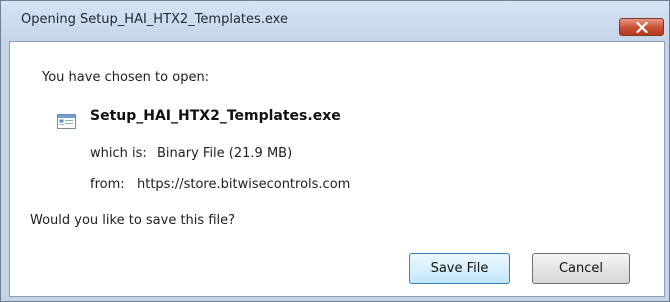 Image resolution: width=670 pixels, height=302 pixels. What do you see at coordinates (459, 268) in the screenshot?
I see `save-file-button: Save File` at bounding box center [459, 268].